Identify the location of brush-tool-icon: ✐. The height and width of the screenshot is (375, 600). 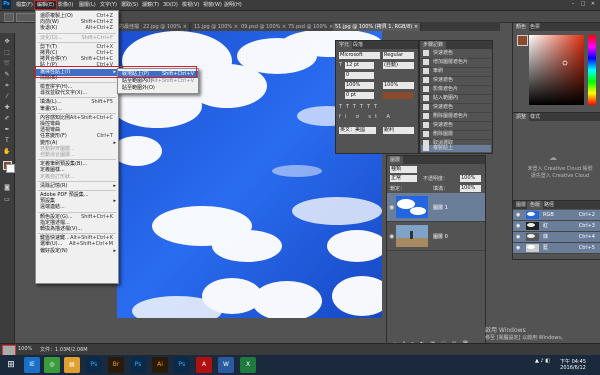
(7, 119).